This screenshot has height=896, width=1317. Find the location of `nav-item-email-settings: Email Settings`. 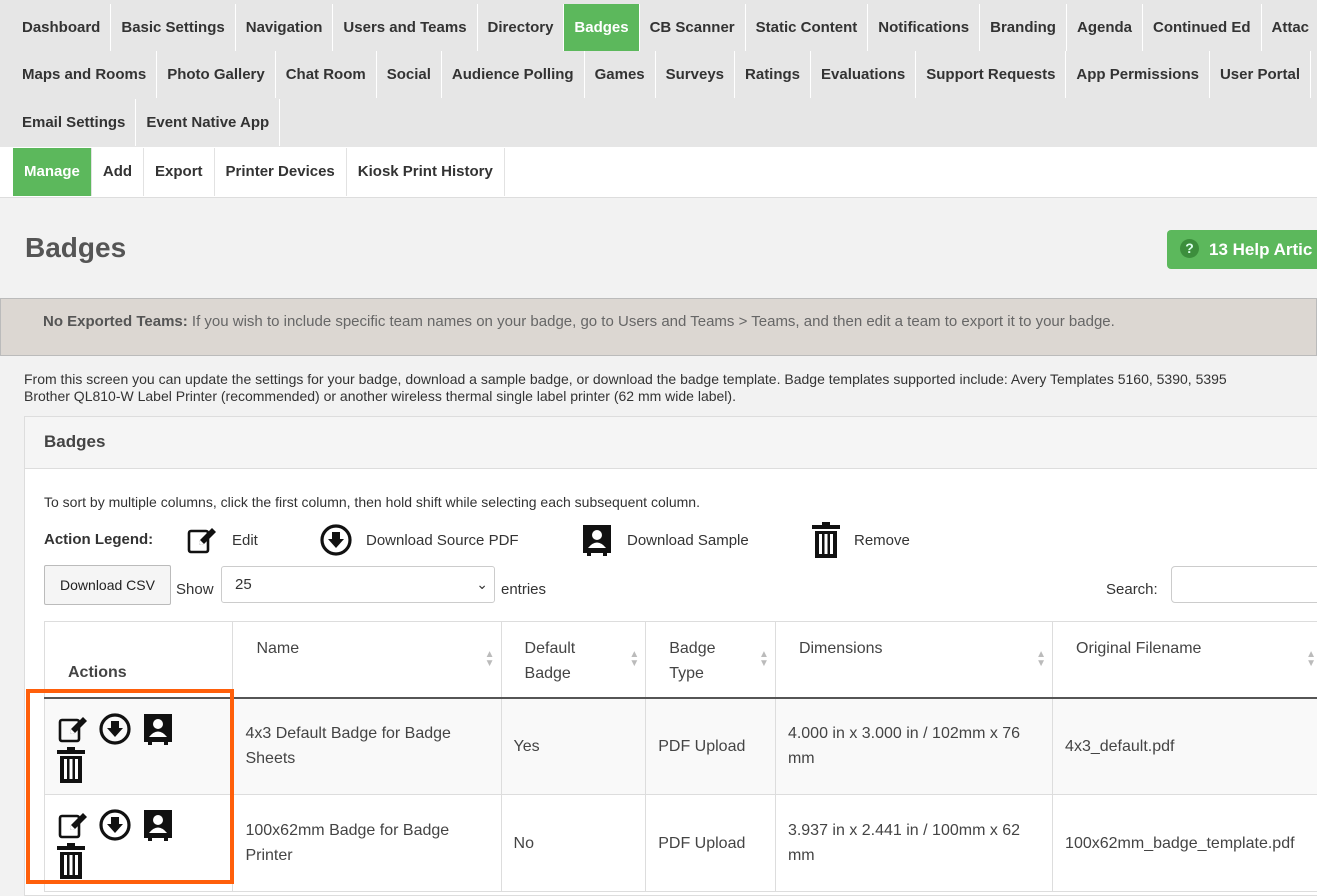

nav-item-email-settings: Email Settings is located at coordinates (74, 122).